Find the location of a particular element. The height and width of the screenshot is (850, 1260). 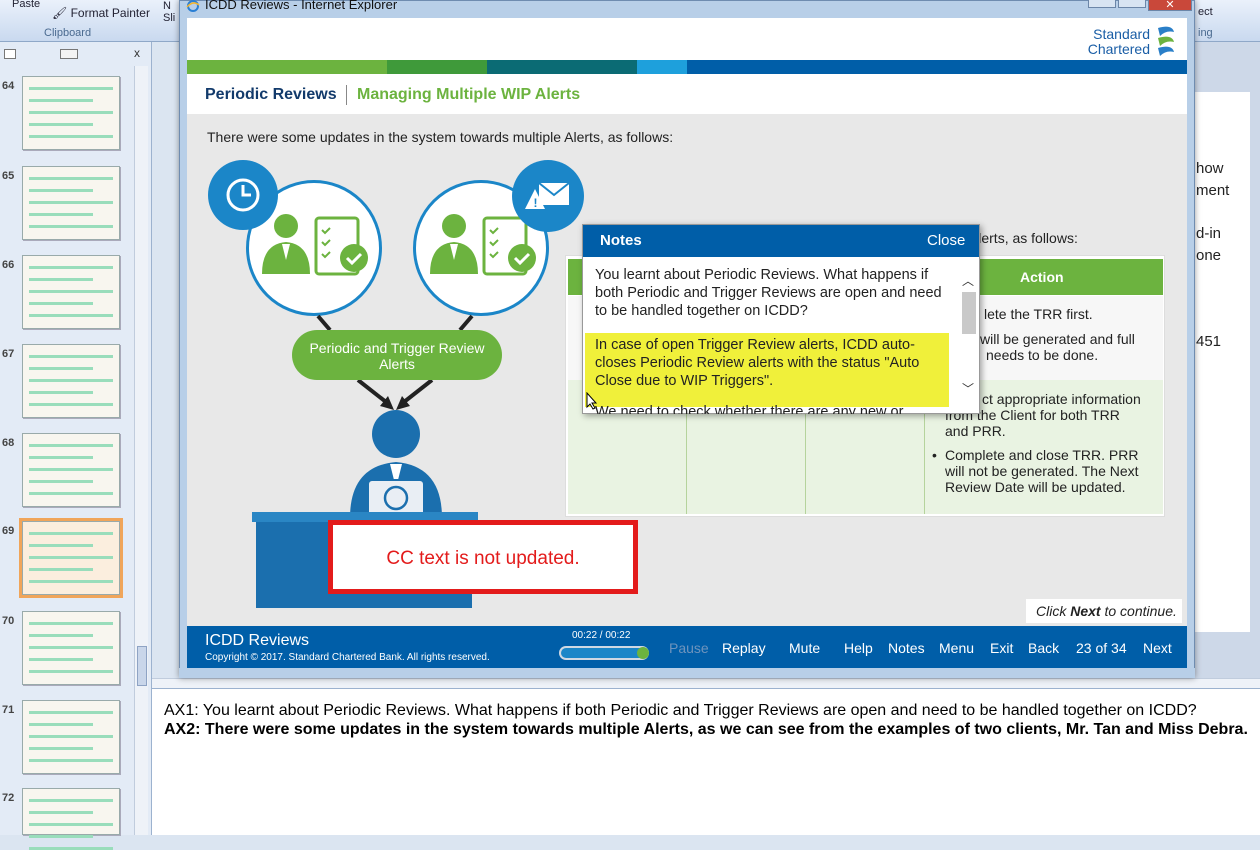

periodic-clock-badge is located at coordinates (243, 195).